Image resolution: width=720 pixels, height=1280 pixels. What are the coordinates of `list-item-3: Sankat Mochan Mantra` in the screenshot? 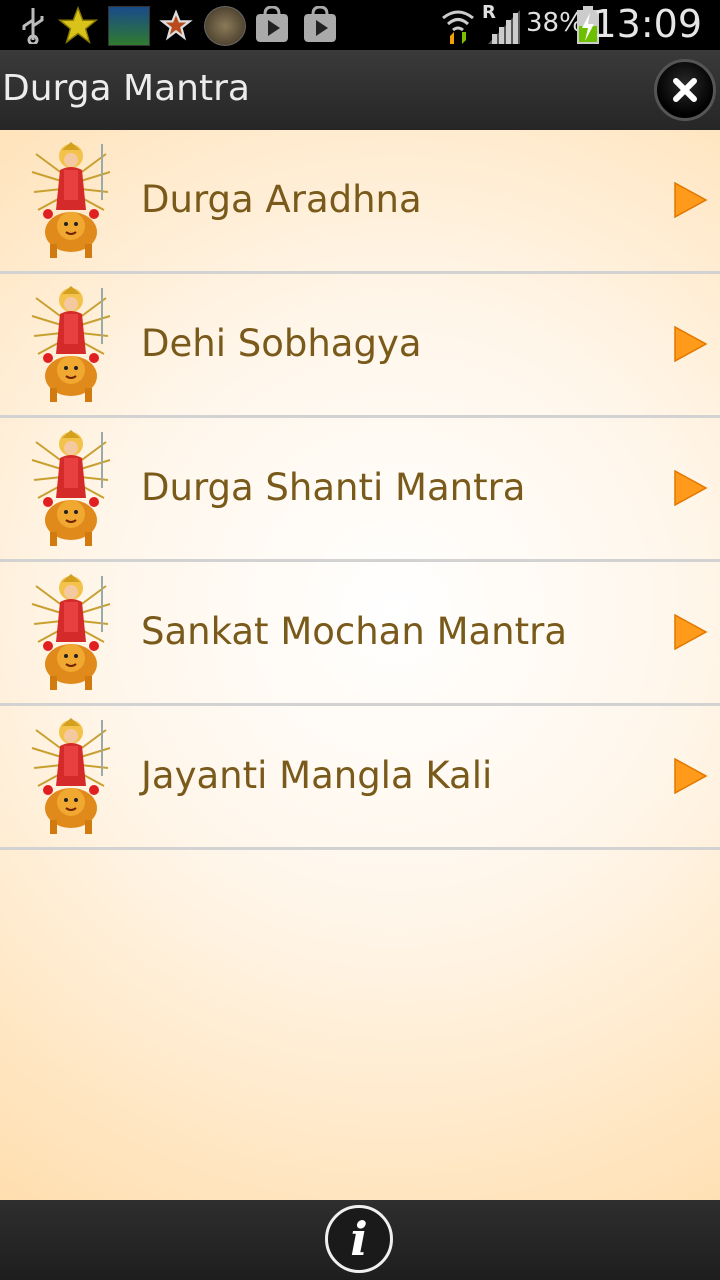 It's located at (360, 634).